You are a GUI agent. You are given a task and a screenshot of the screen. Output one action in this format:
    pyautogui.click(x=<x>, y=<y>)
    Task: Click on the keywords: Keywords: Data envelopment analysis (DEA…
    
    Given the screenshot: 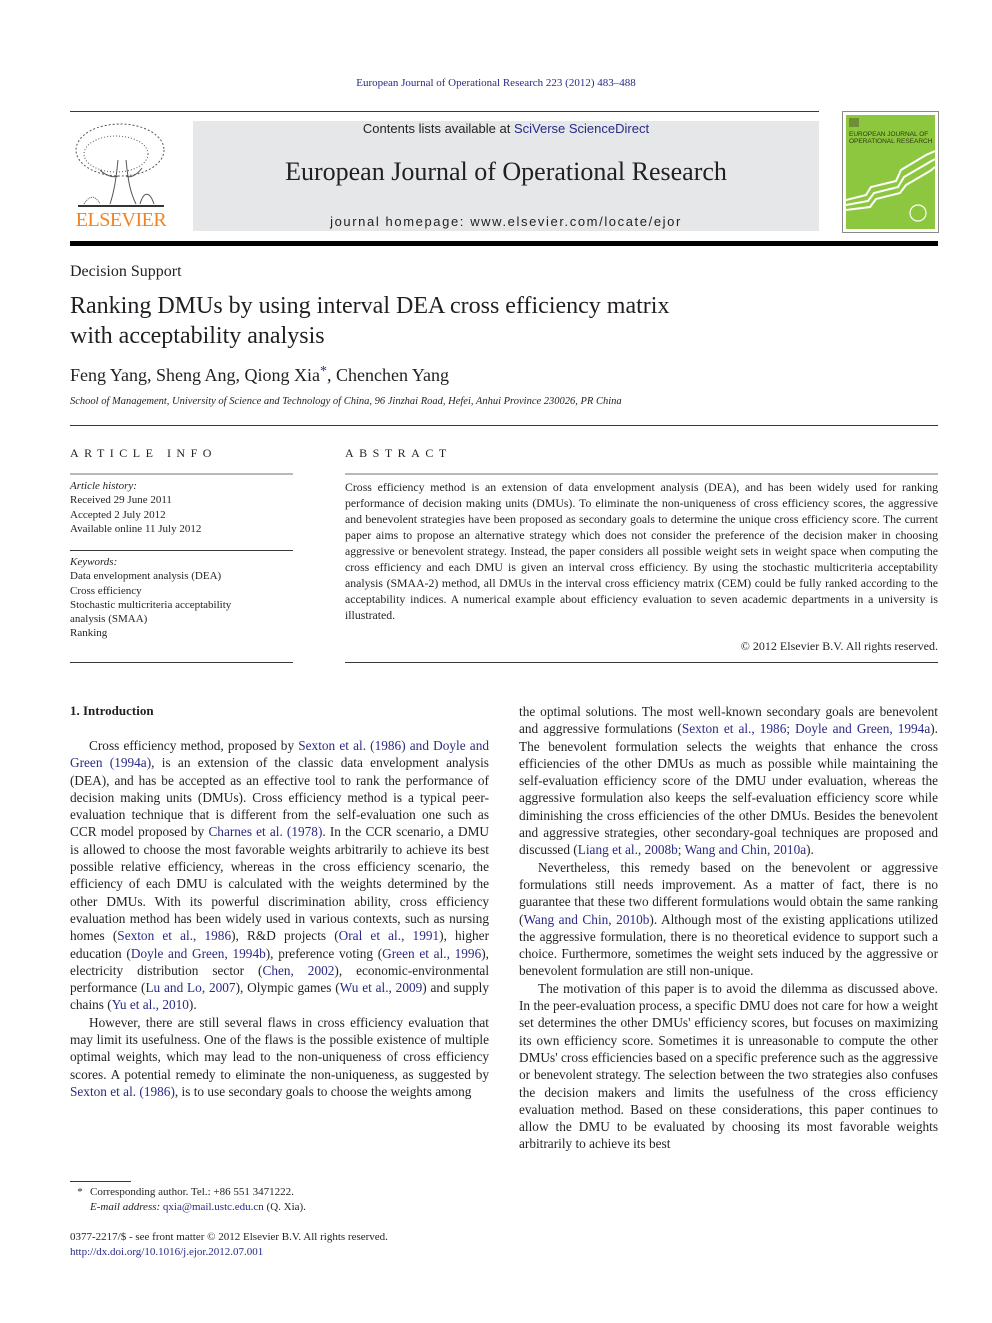 What is the action you would take?
    pyautogui.click(x=185, y=598)
    